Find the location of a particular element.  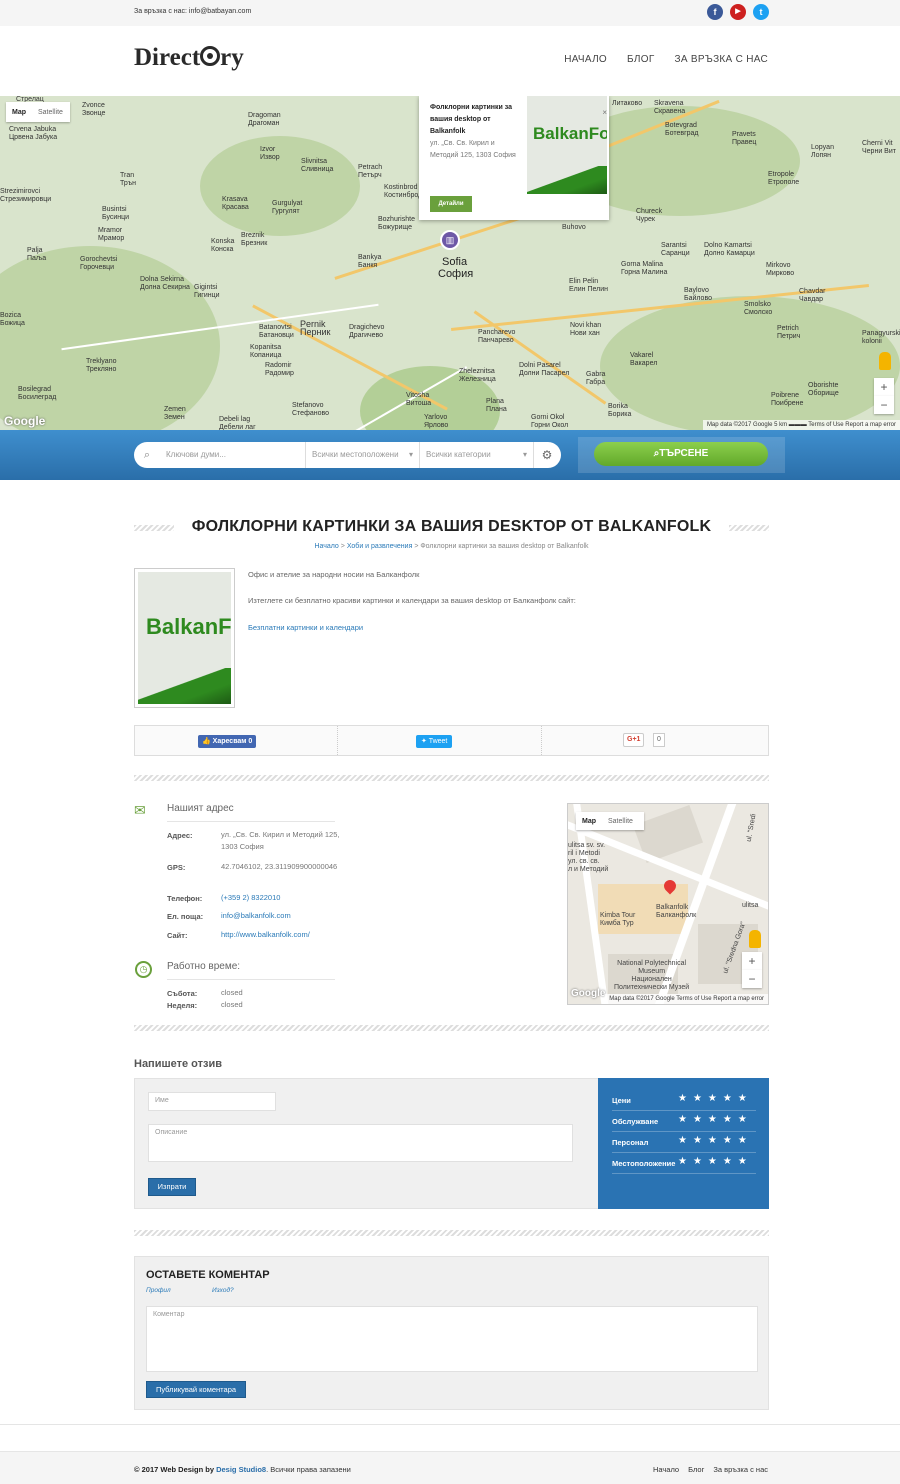

logo: Direct ry is located at coordinates (189, 58).